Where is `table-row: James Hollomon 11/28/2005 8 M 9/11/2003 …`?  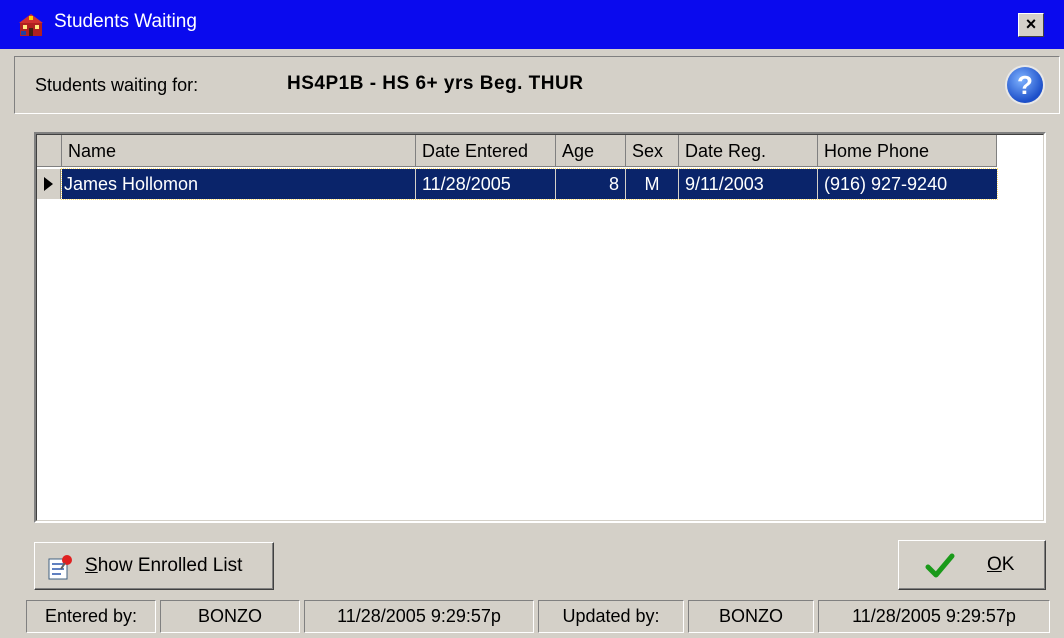
table-row: James Hollomon 11/28/2005 8 M 9/11/2003 … is located at coordinates (529, 184).